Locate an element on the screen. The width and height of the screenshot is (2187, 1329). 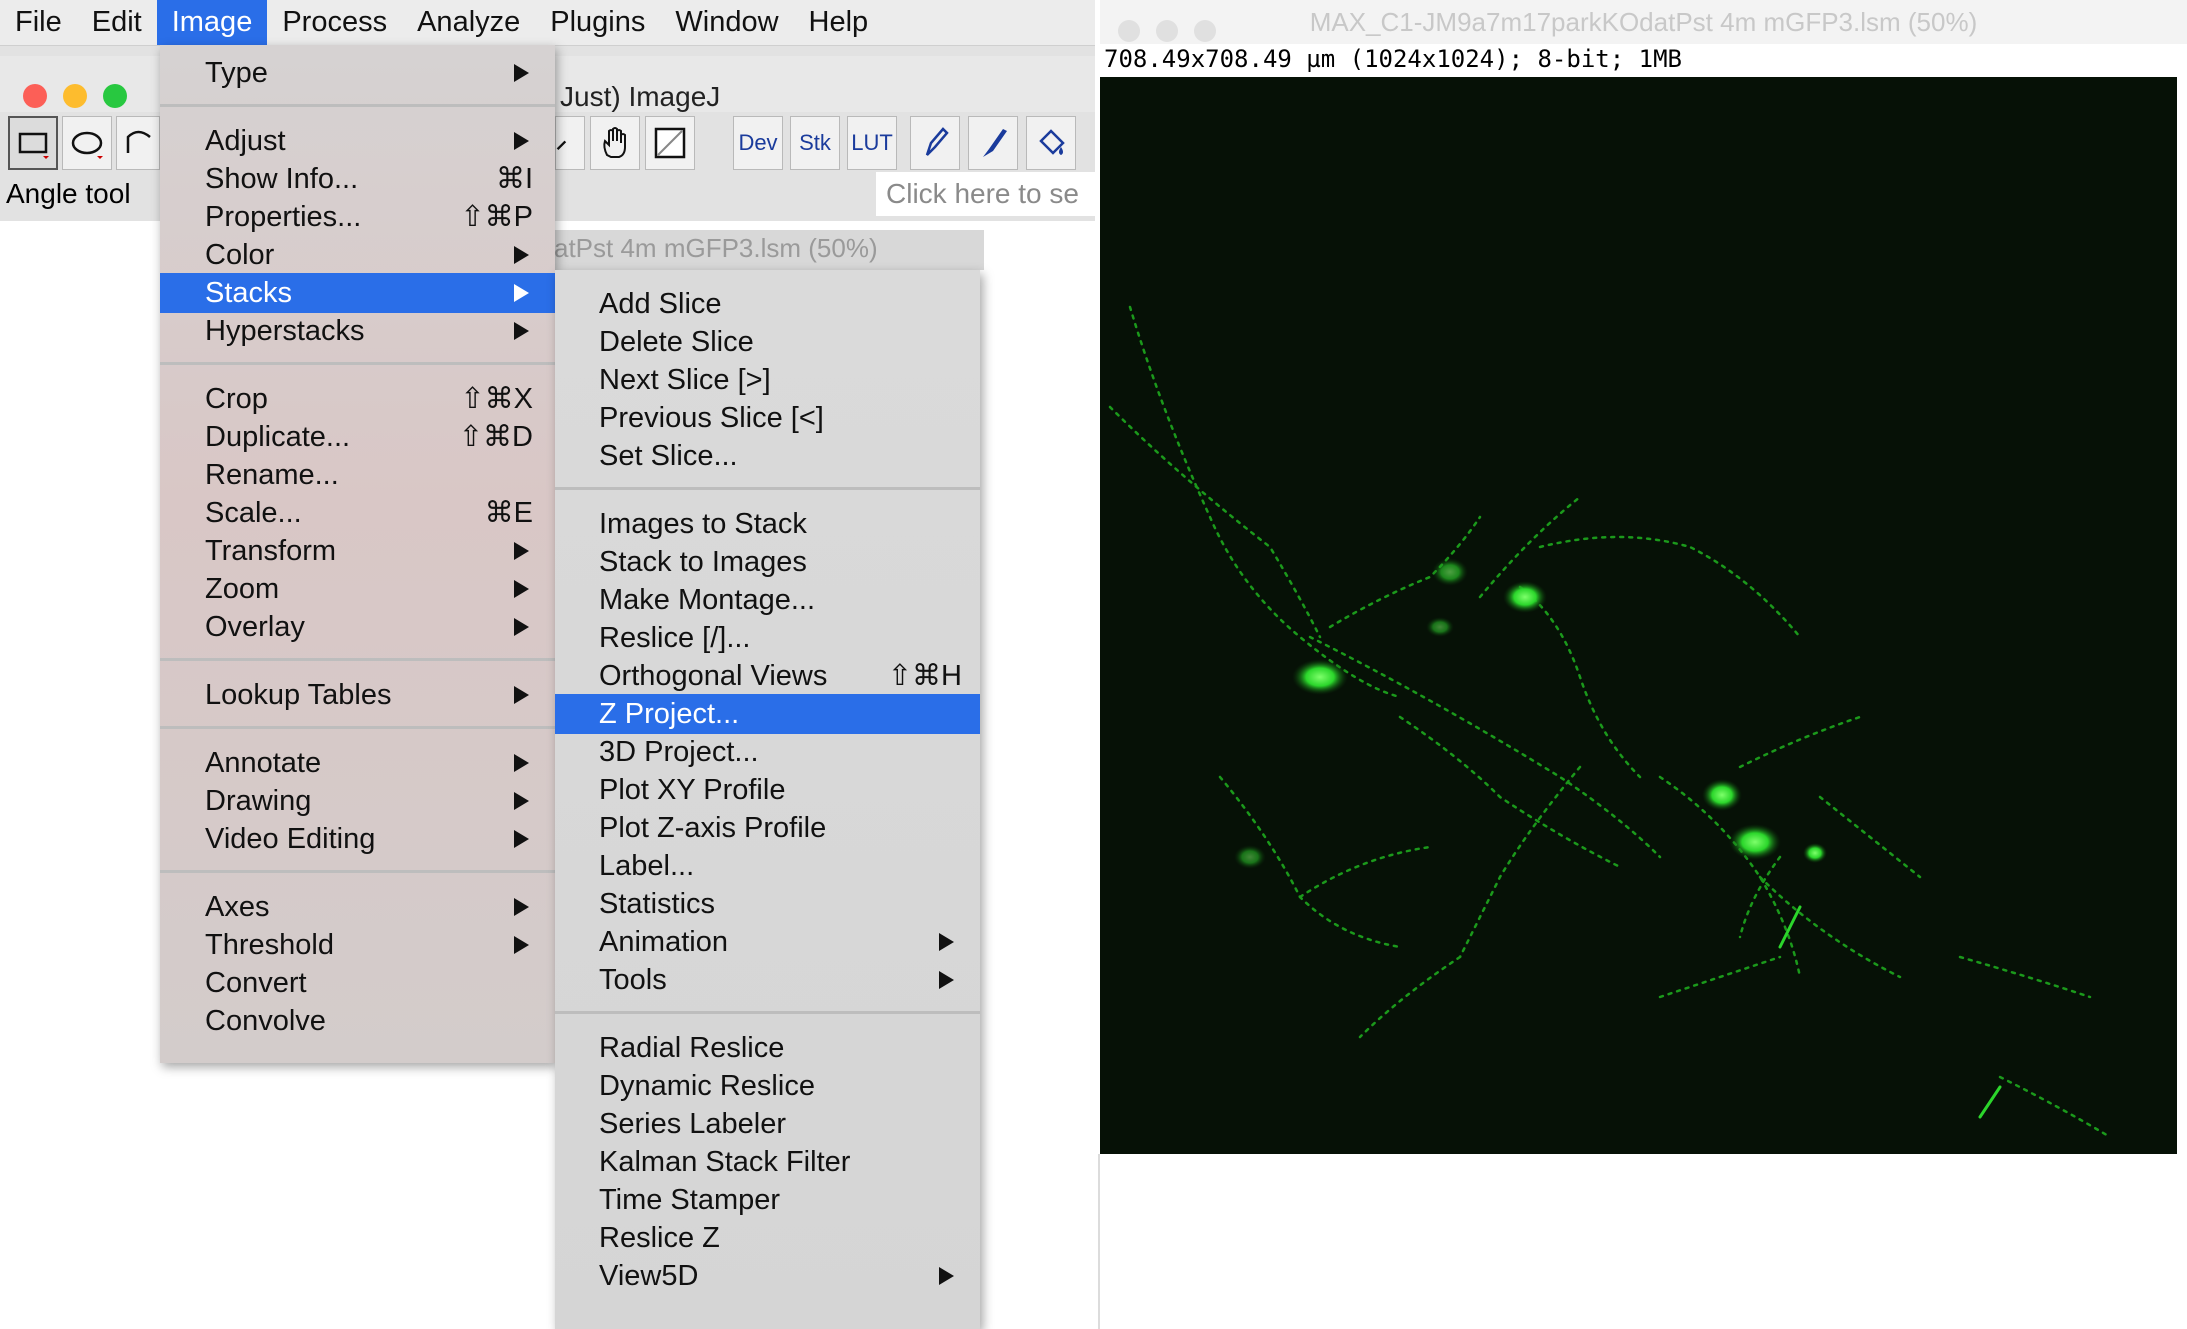
menu-item-properties: Properties... ⇧⌘P is located at coordinates (357, 217).